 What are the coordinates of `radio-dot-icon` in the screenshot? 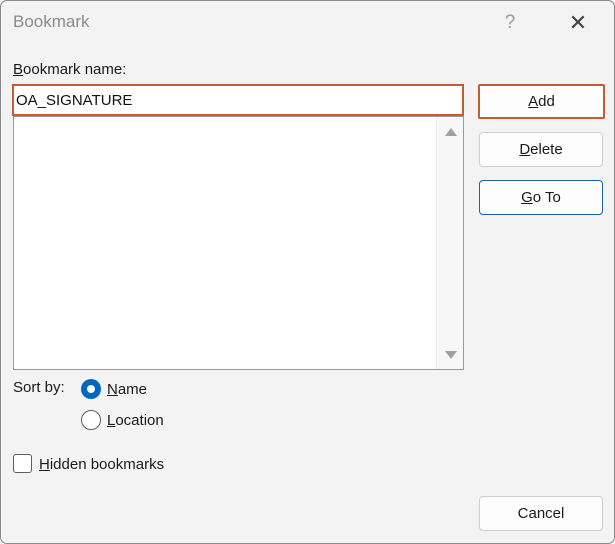 It's located at (91, 389).